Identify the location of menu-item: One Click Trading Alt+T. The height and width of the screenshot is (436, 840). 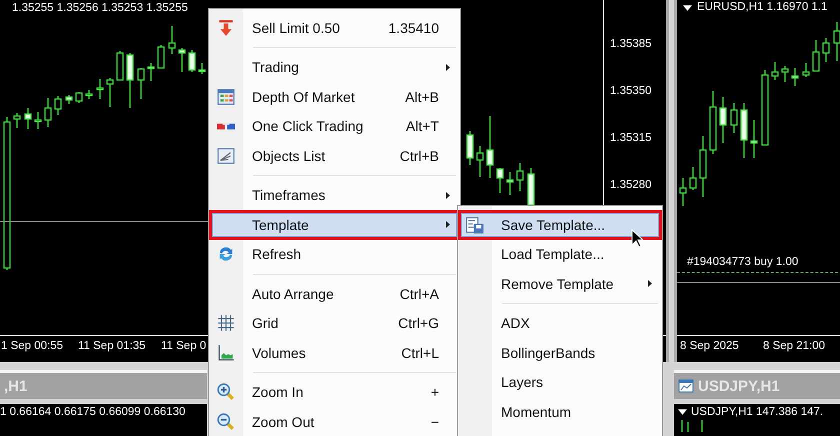
(334, 126).